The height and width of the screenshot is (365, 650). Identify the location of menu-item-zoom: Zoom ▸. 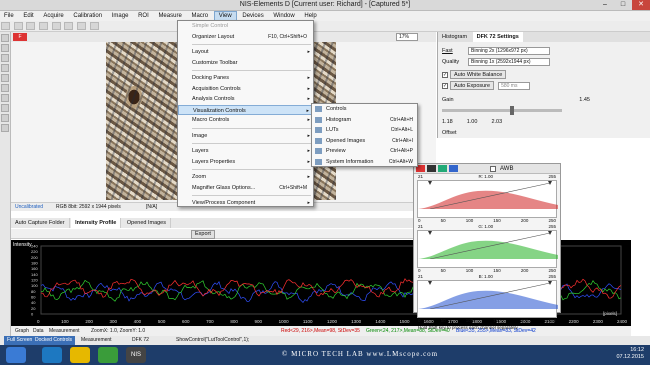
(245, 177).